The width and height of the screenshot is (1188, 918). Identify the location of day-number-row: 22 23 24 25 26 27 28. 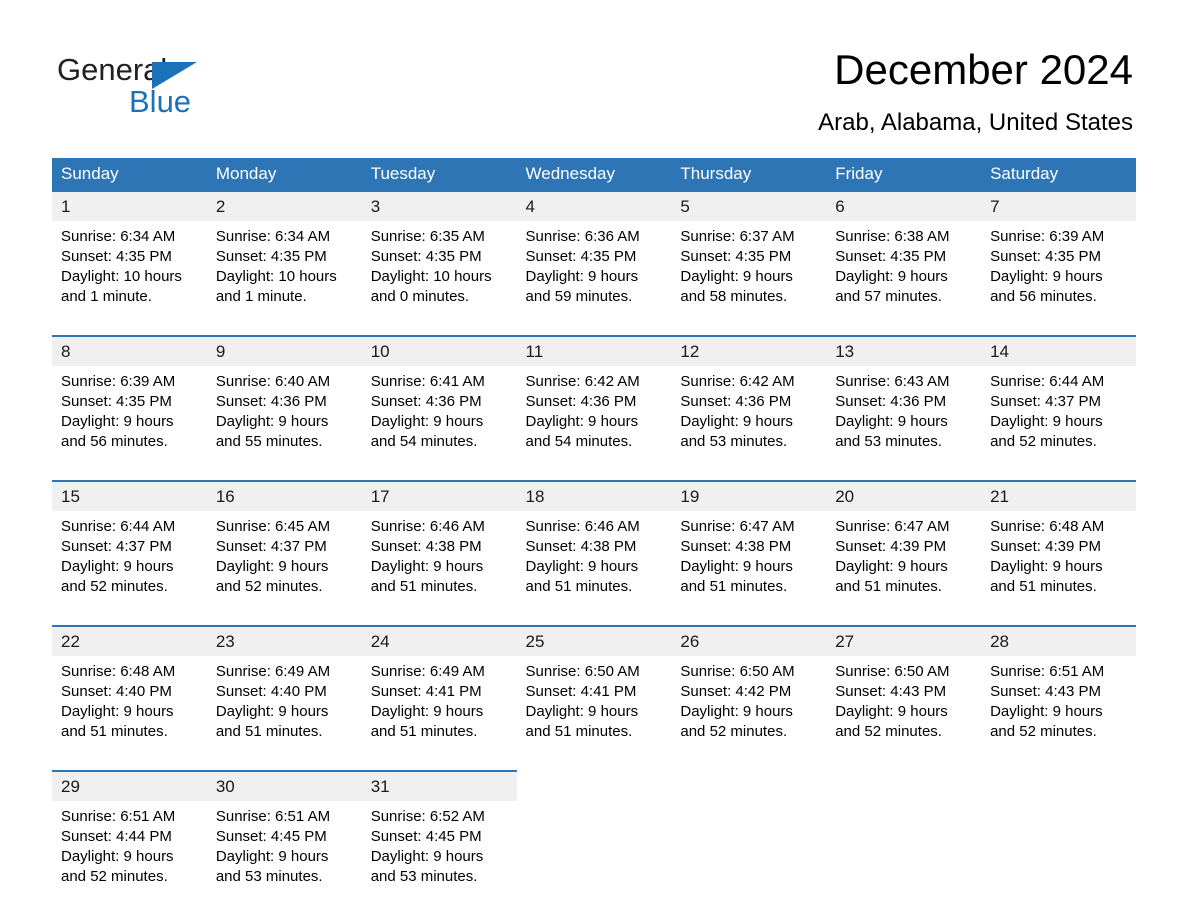
(594, 640).